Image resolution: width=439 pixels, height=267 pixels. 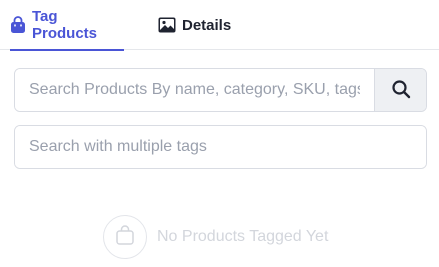 I want to click on tab-tag-products-label: Tag Products, so click(x=65, y=25).